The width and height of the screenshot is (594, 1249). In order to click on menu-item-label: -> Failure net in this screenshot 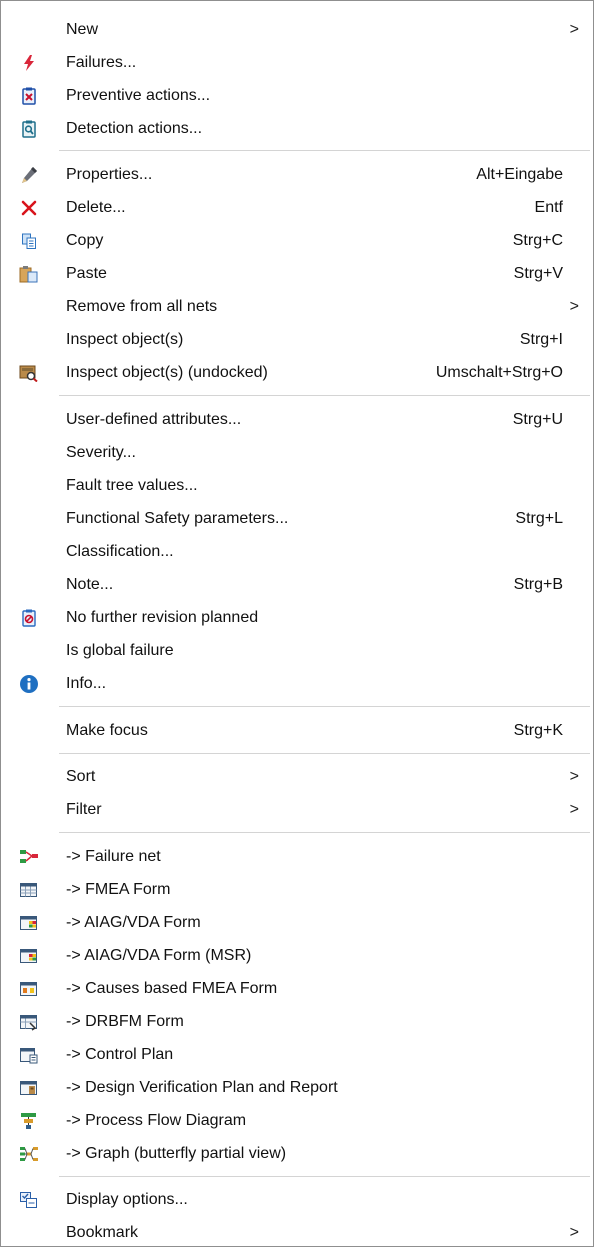, I will do `click(113, 856)`.